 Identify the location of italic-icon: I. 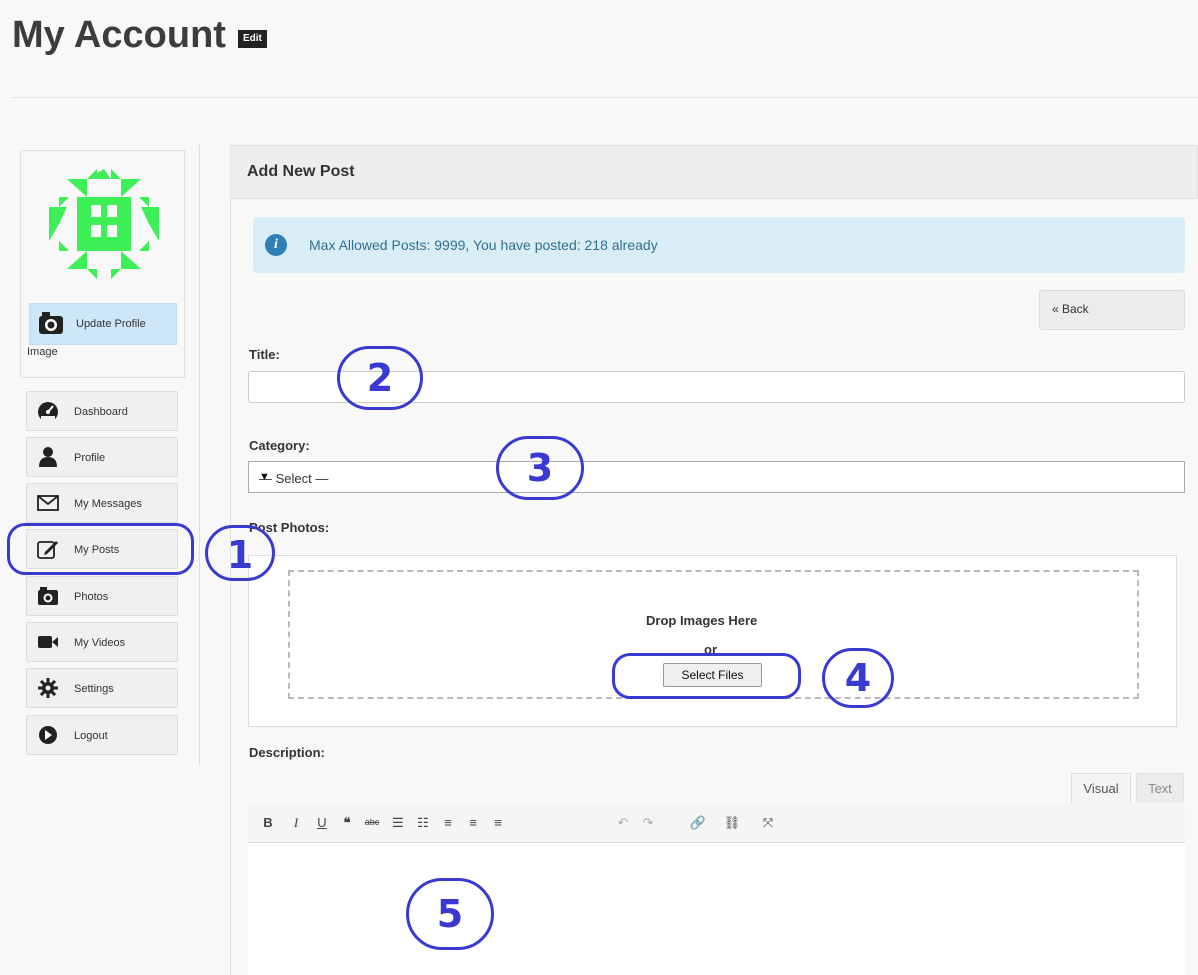
(296, 823).